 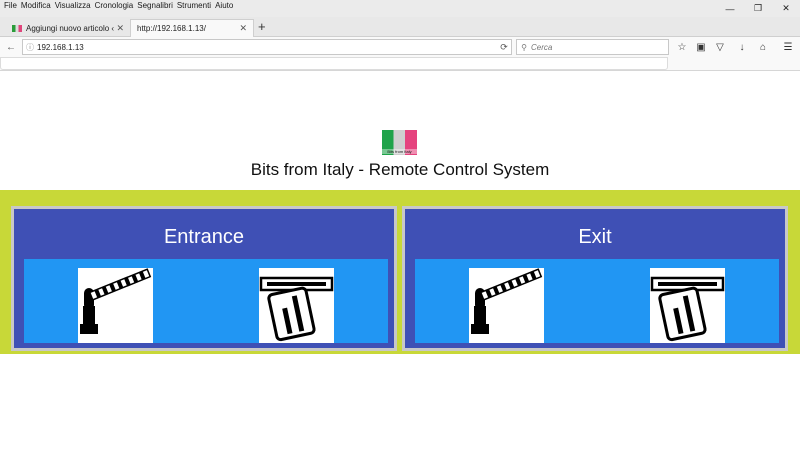 I want to click on menu-hamburger-icon: ☰, so click(x=788, y=47).